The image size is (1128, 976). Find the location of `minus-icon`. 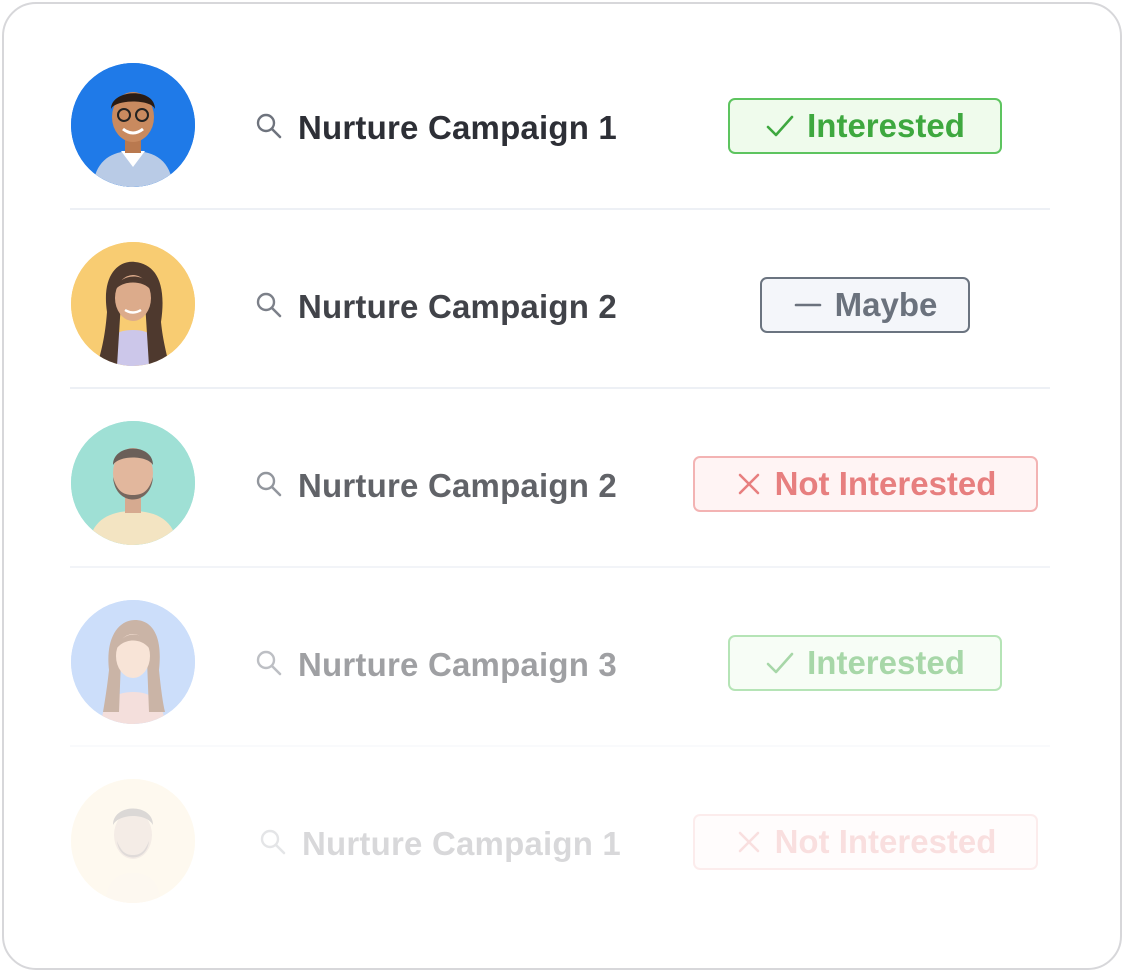

minus-icon is located at coordinates (808, 305).